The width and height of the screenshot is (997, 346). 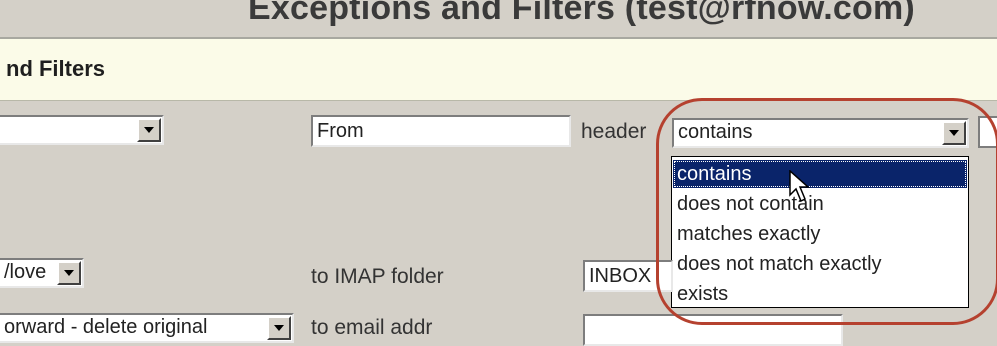 What do you see at coordinates (987, 132) in the screenshot?
I see `cutoff-input` at bounding box center [987, 132].